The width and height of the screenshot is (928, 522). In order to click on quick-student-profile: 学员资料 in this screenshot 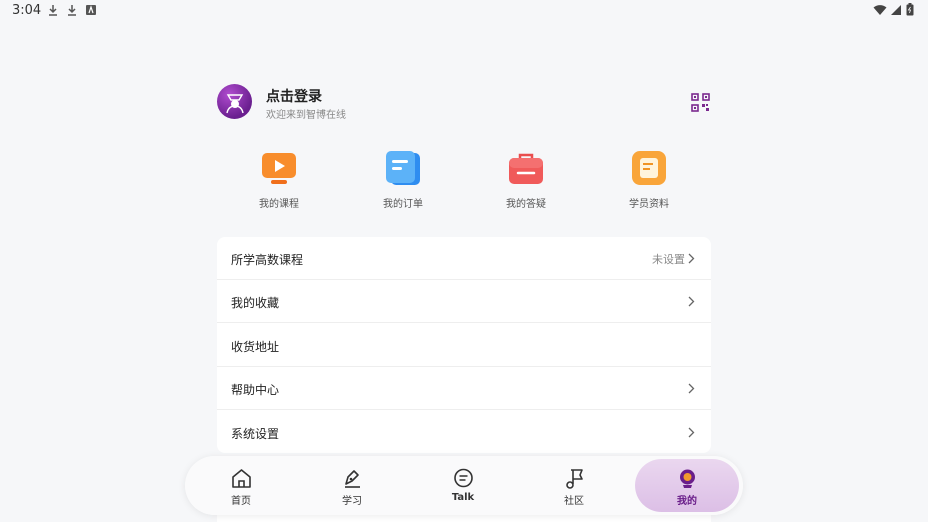, I will do `click(649, 180)`.